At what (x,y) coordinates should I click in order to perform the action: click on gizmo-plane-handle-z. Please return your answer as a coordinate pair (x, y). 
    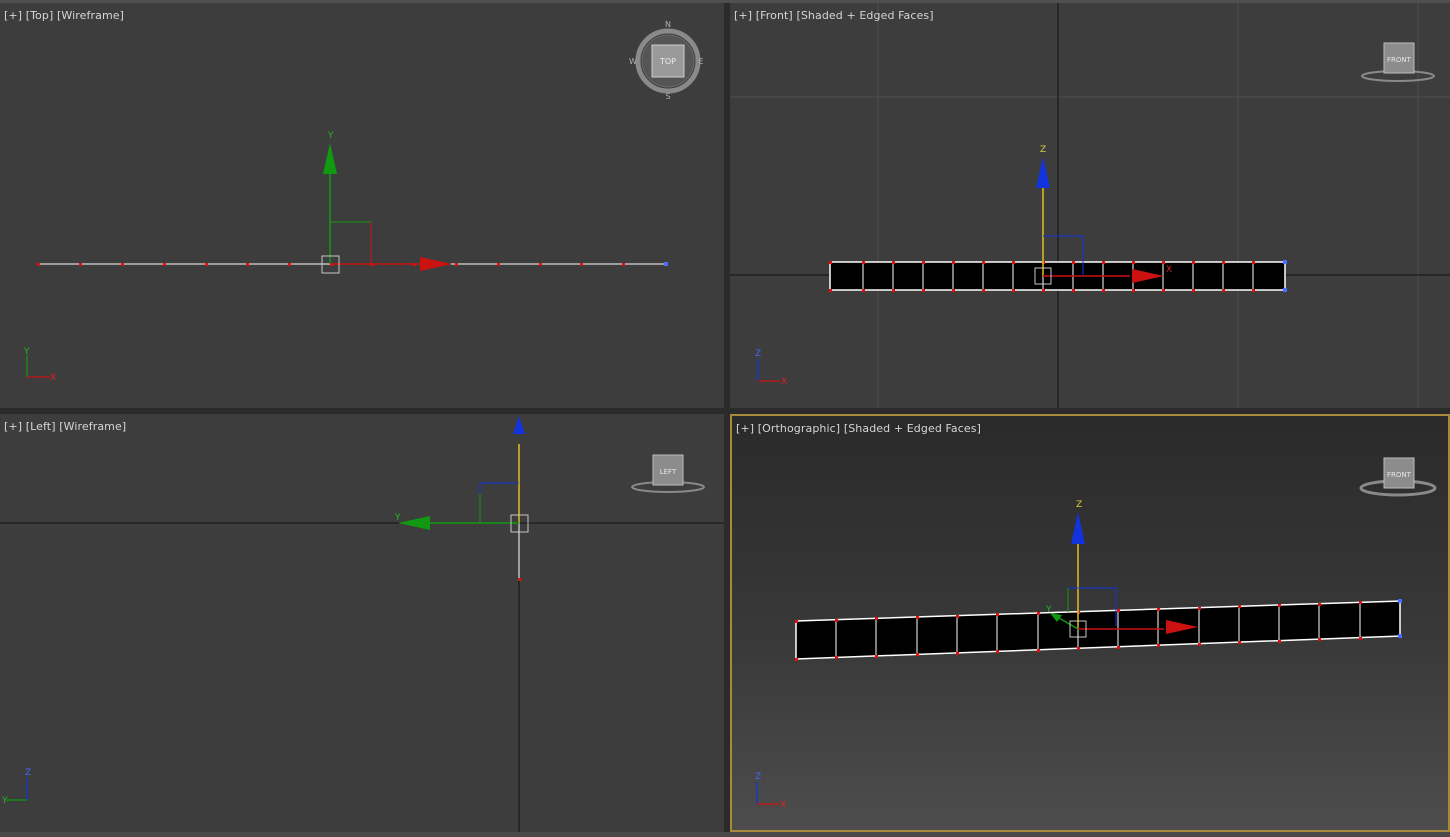
    Looking at the image, I should click on (499, 502).